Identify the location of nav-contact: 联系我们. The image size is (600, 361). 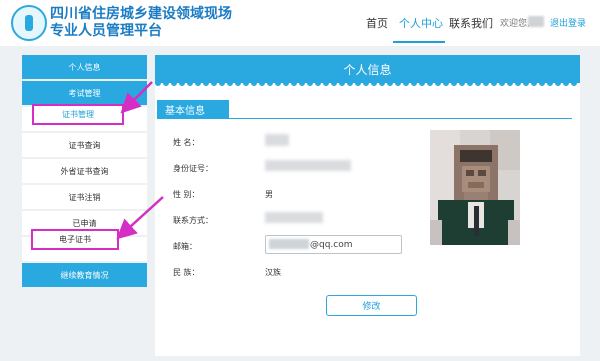
(471, 23).